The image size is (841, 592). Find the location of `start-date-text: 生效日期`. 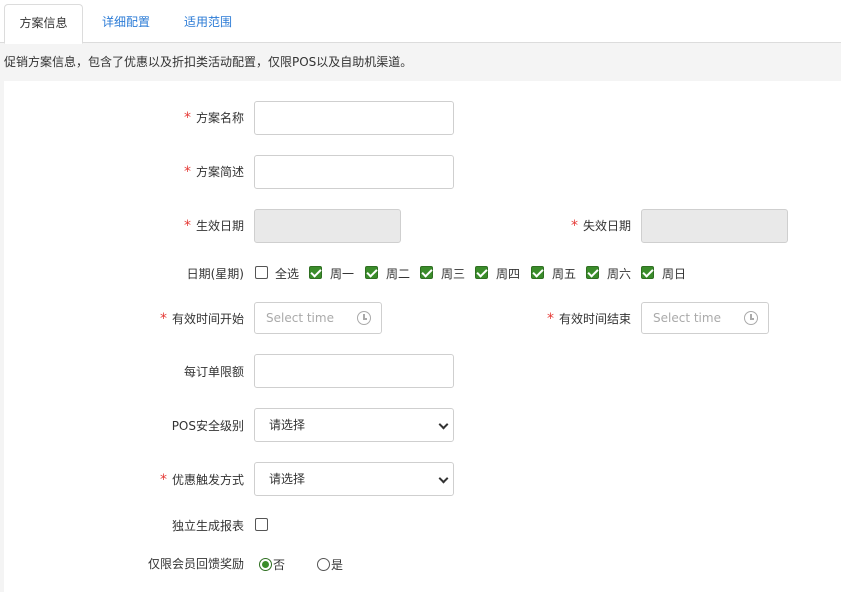

start-date-text: 生效日期 is located at coordinates (219, 226).